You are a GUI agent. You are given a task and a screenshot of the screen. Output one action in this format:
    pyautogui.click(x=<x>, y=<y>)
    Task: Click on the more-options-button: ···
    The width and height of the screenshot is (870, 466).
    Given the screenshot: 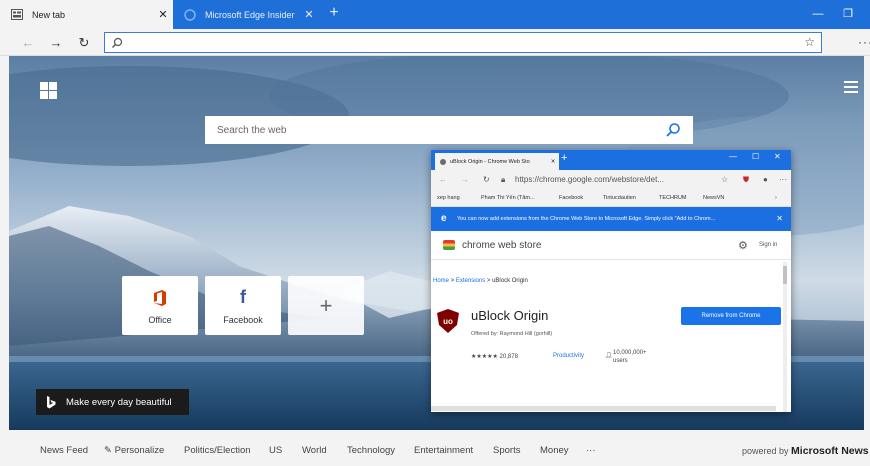 What is the action you would take?
    pyautogui.click(x=864, y=42)
    